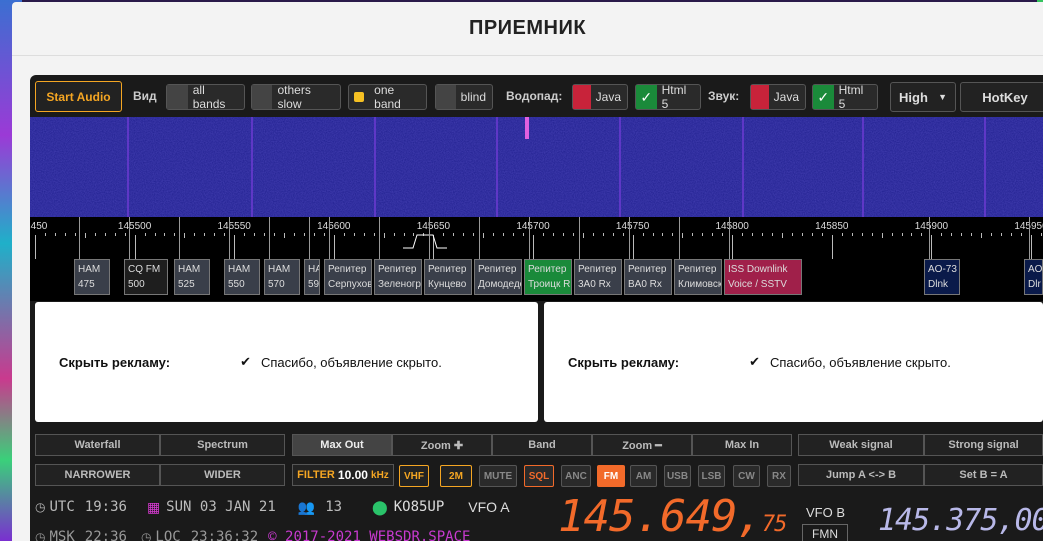 This screenshot has height=541, width=1043. I want to click on bookmark-item: Репитер Троицк R, so click(548, 277).